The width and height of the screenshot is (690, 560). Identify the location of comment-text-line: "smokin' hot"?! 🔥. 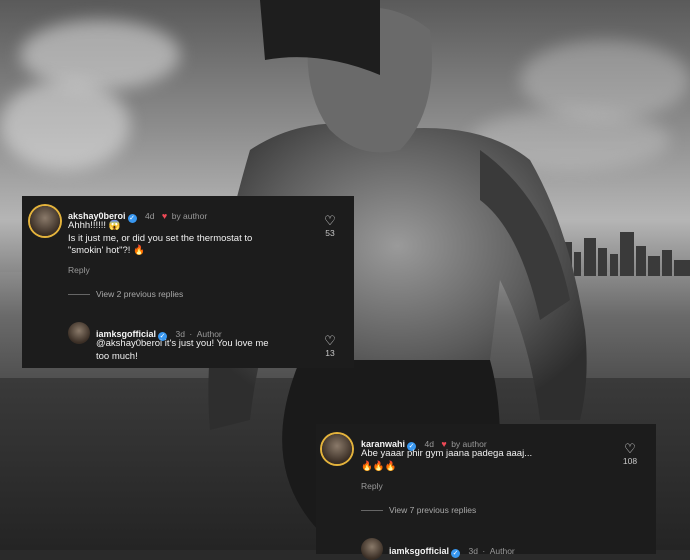
(106, 250).